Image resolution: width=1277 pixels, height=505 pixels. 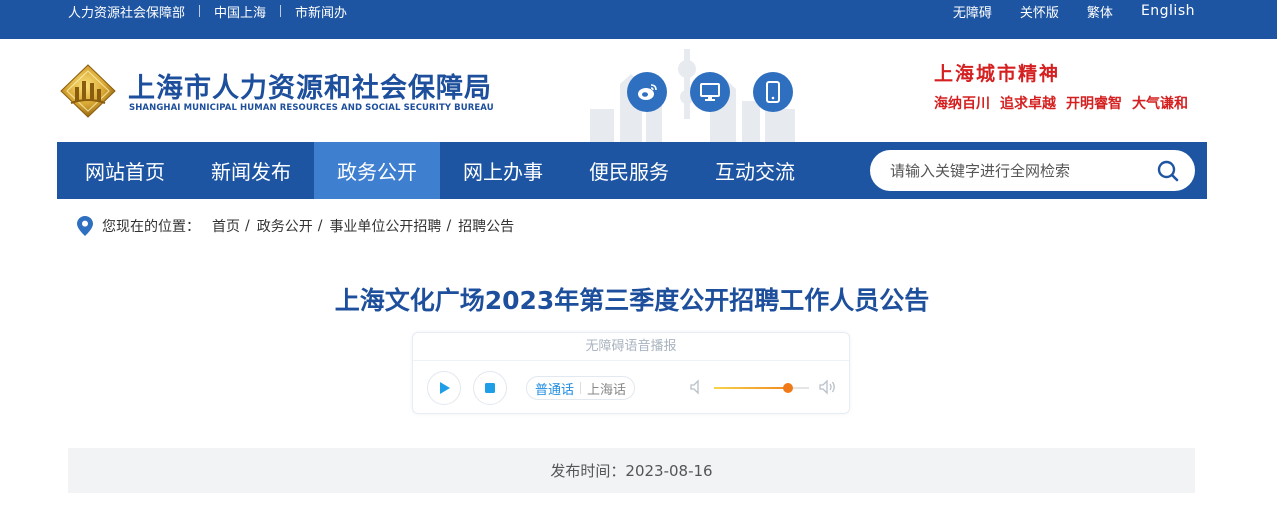 What do you see at coordinates (697, 387) in the screenshot?
I see `volume-low-icon` at bounding box center [697, 387].